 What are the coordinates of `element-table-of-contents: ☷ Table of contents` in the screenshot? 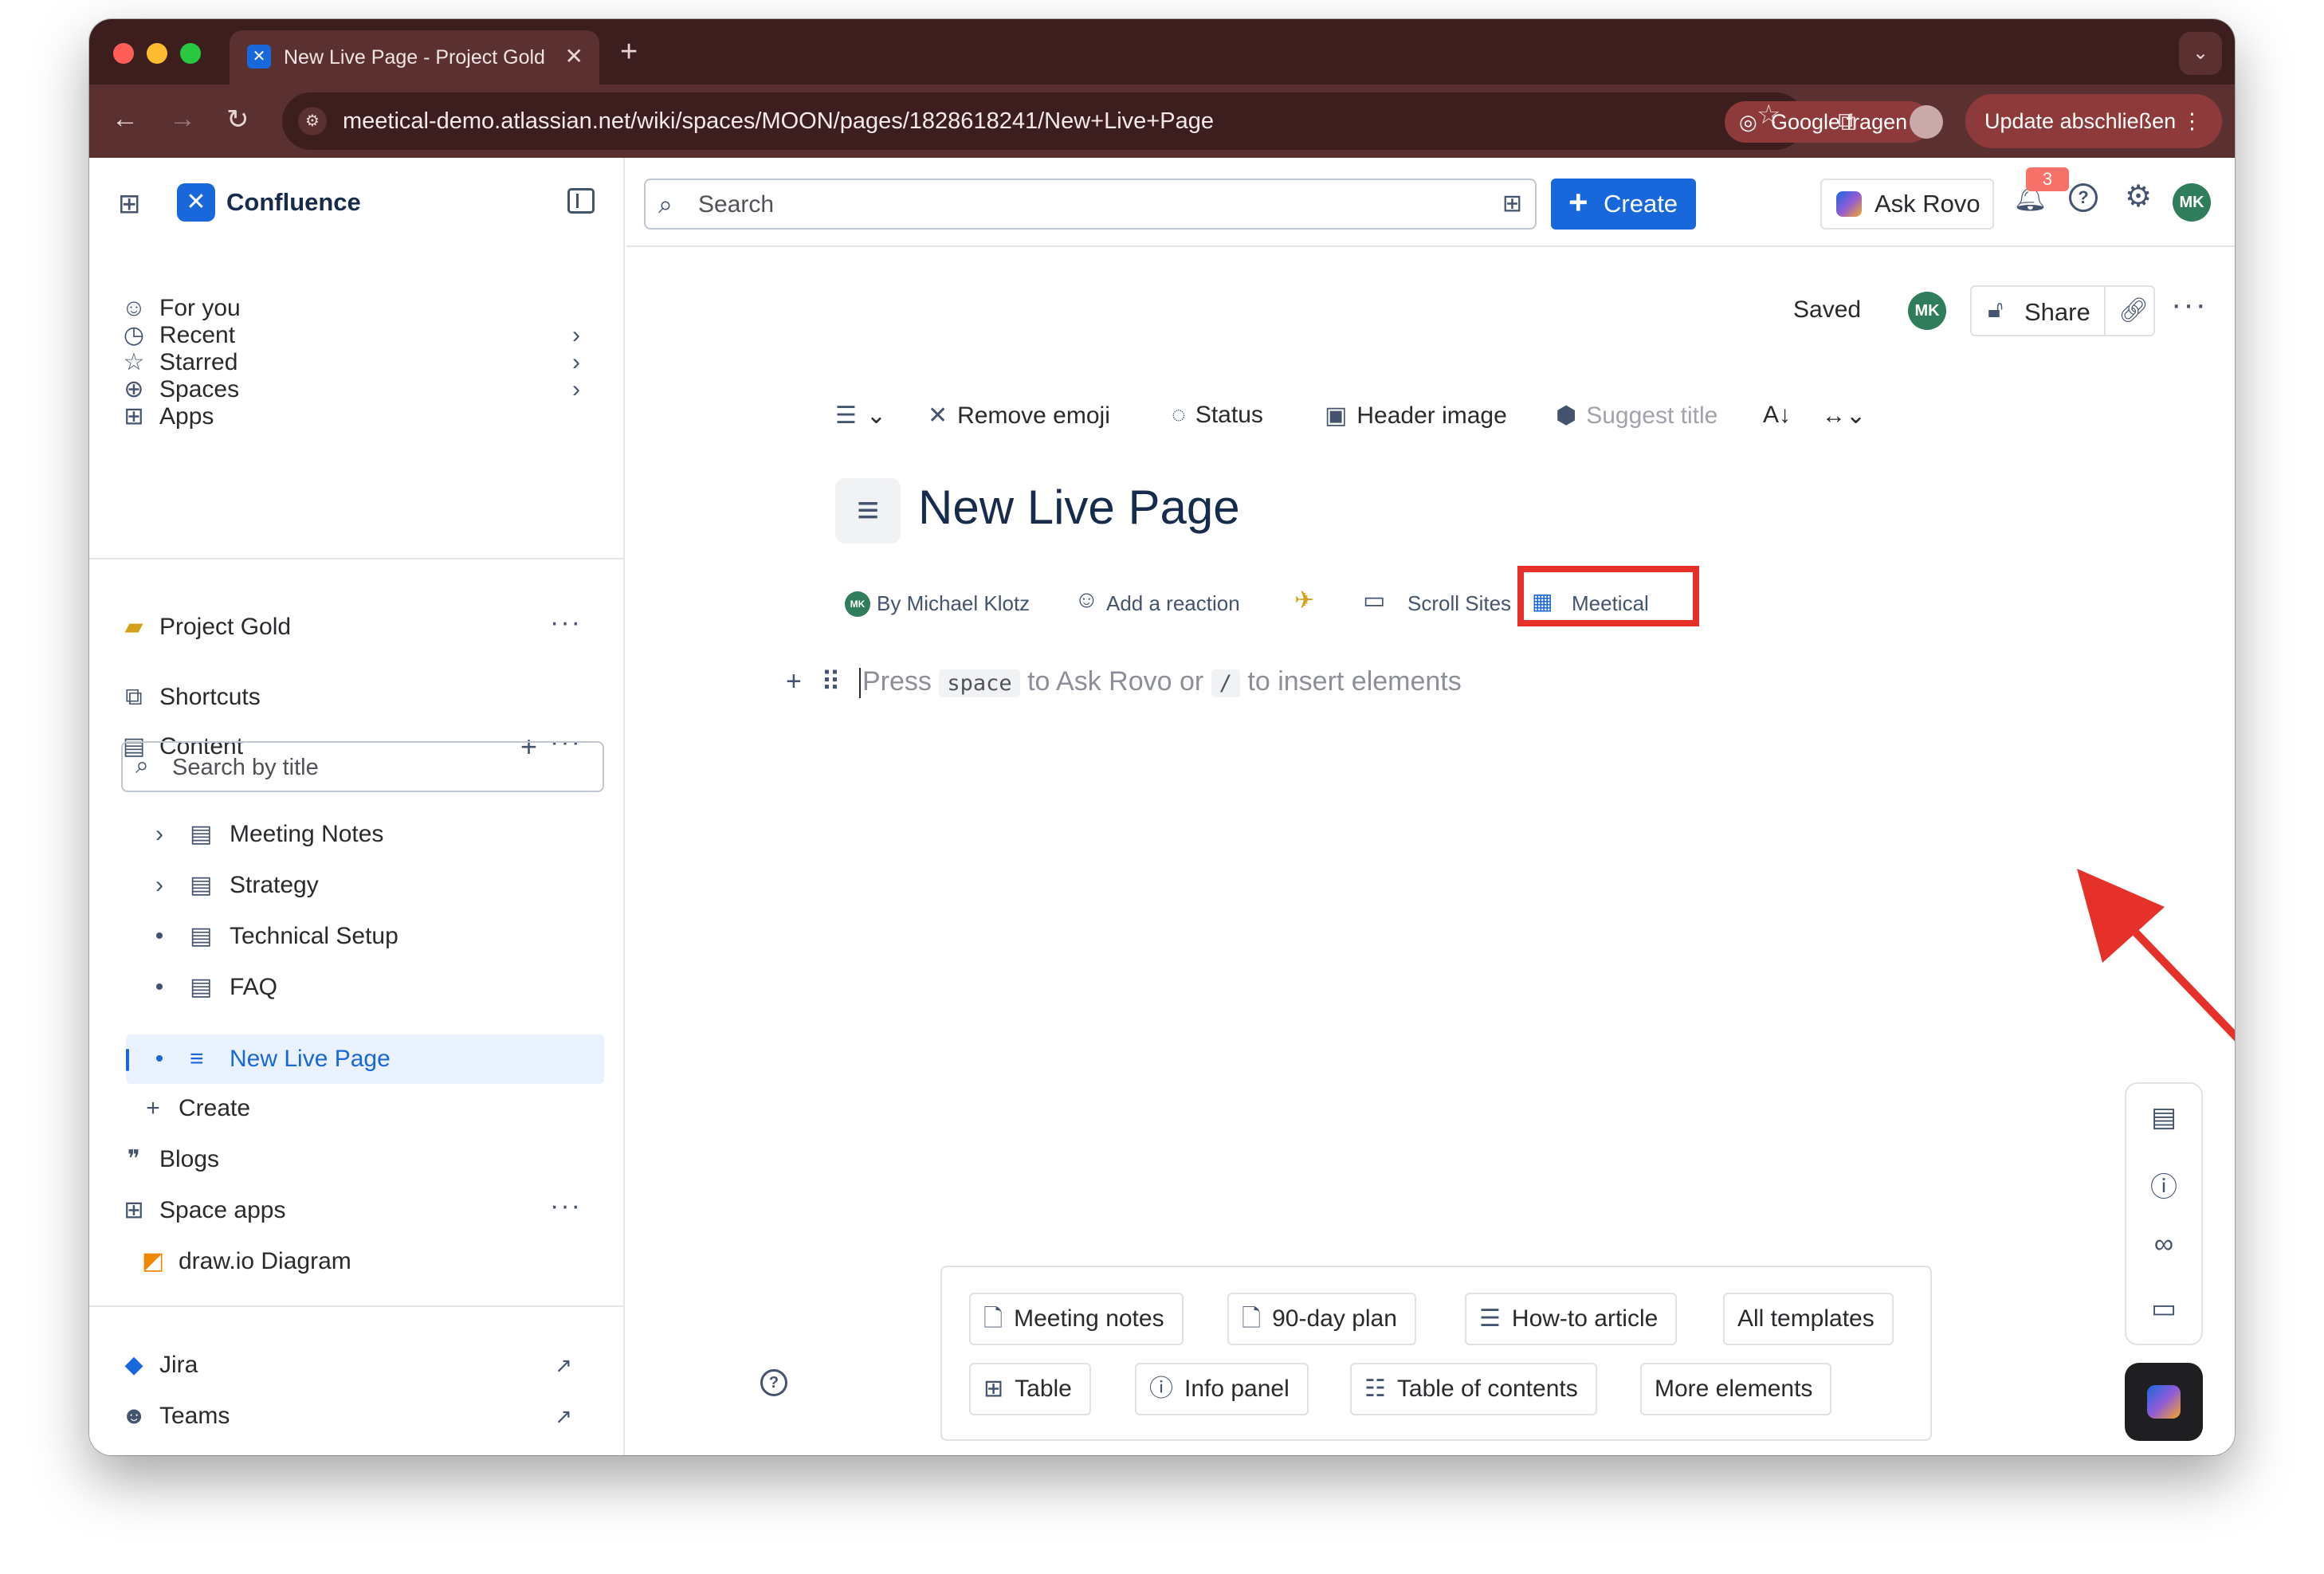 It's located at (1473, 1389).